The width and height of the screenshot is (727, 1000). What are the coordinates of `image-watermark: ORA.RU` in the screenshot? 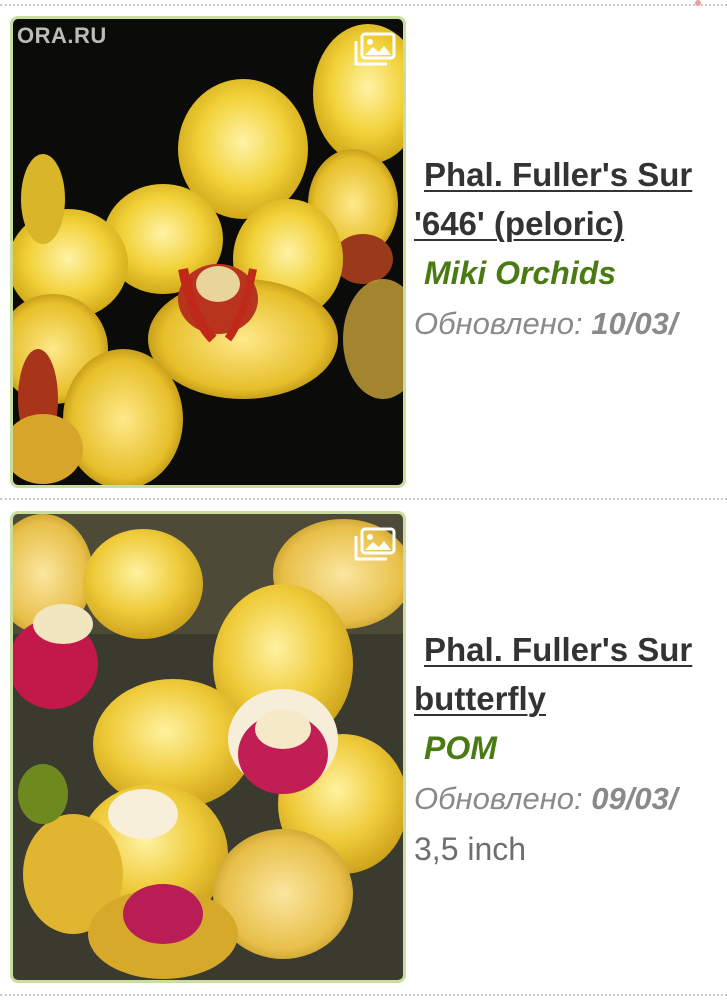 It's located at (62, 35).